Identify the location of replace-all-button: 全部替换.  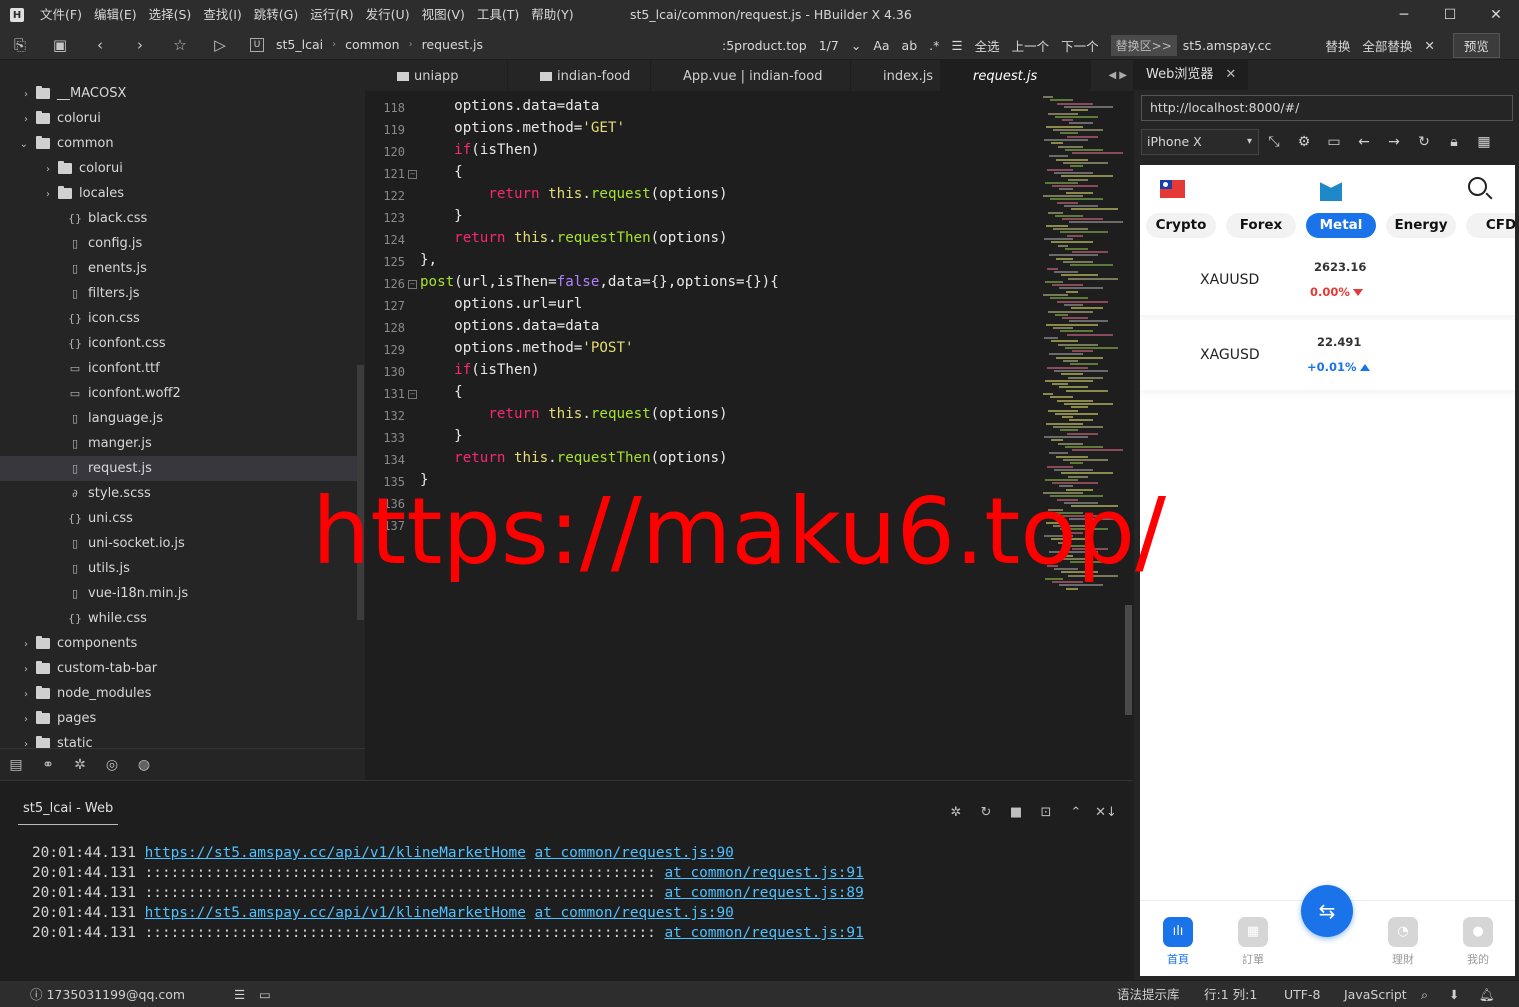
(1387, 45).